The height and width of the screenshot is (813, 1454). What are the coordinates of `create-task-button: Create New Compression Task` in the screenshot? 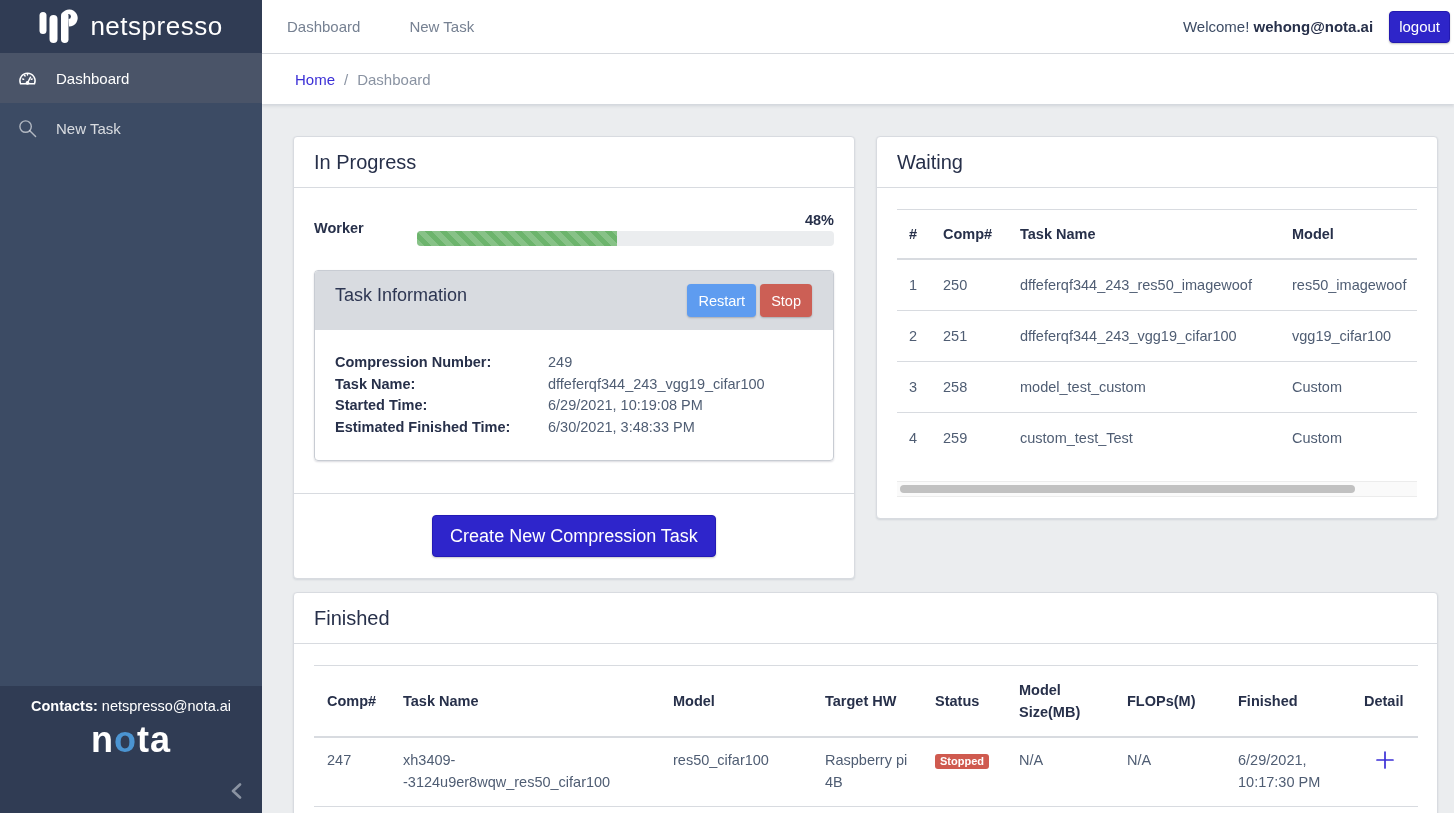 It's located at (574, 536).